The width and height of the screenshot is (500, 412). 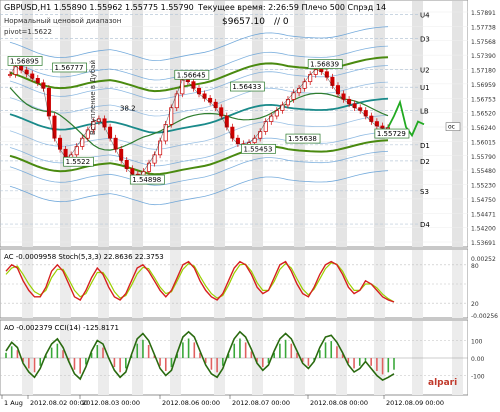 What do you see at coordinates (93, 97) in the screenshot?
I see `vertical-annotation: Вступление в Дубай` at bounding box center [93, 97].